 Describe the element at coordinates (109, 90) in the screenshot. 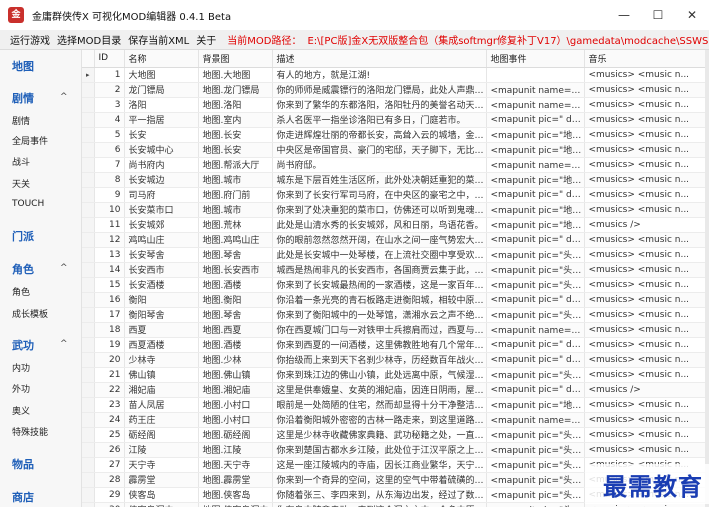

I see `cell-id: 2` at that location.